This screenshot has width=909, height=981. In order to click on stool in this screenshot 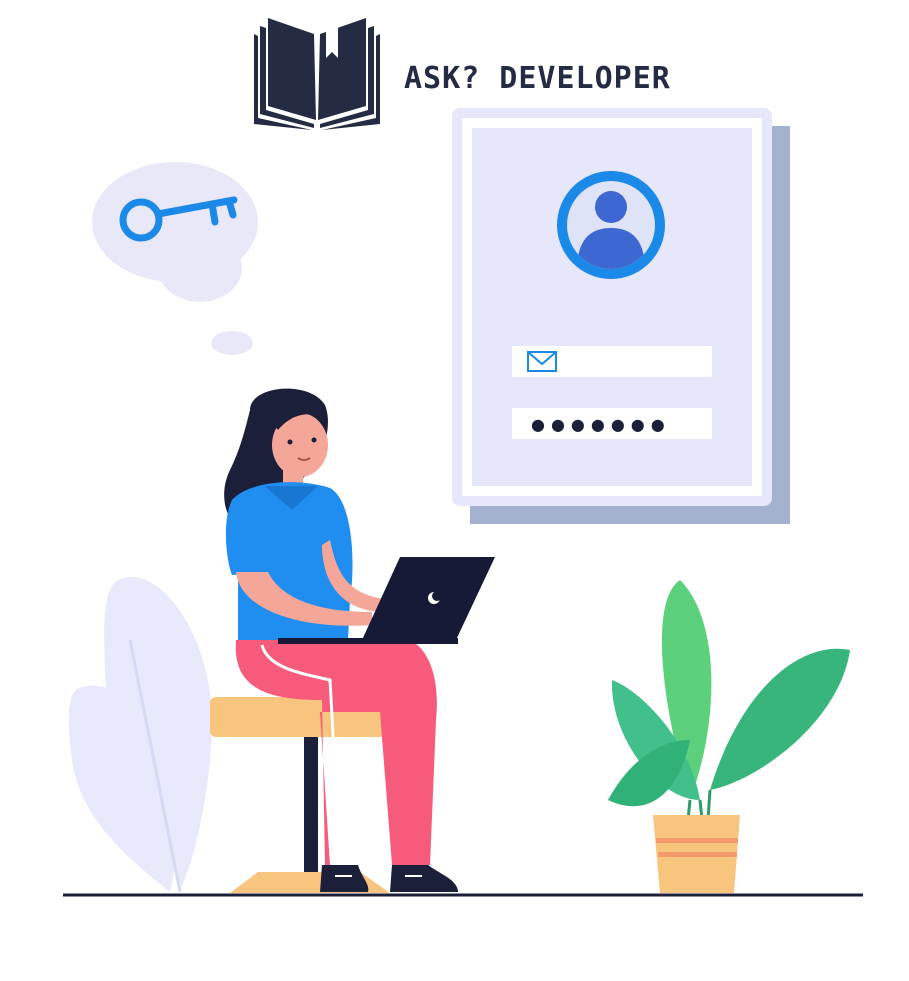, I will do `click(300, 795)`.